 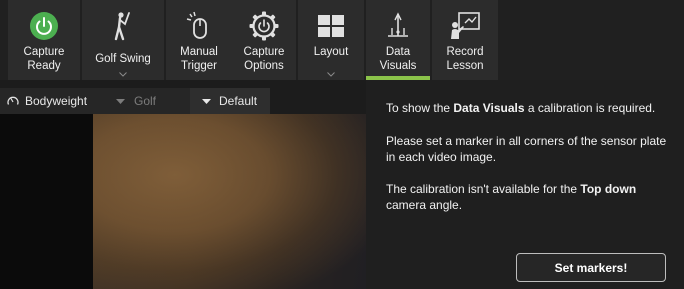 What do you see at coordinates (398, 40) in the screenshot?
I see `data-visuals-button: Data Visuals` at bounding box center [398, 40].